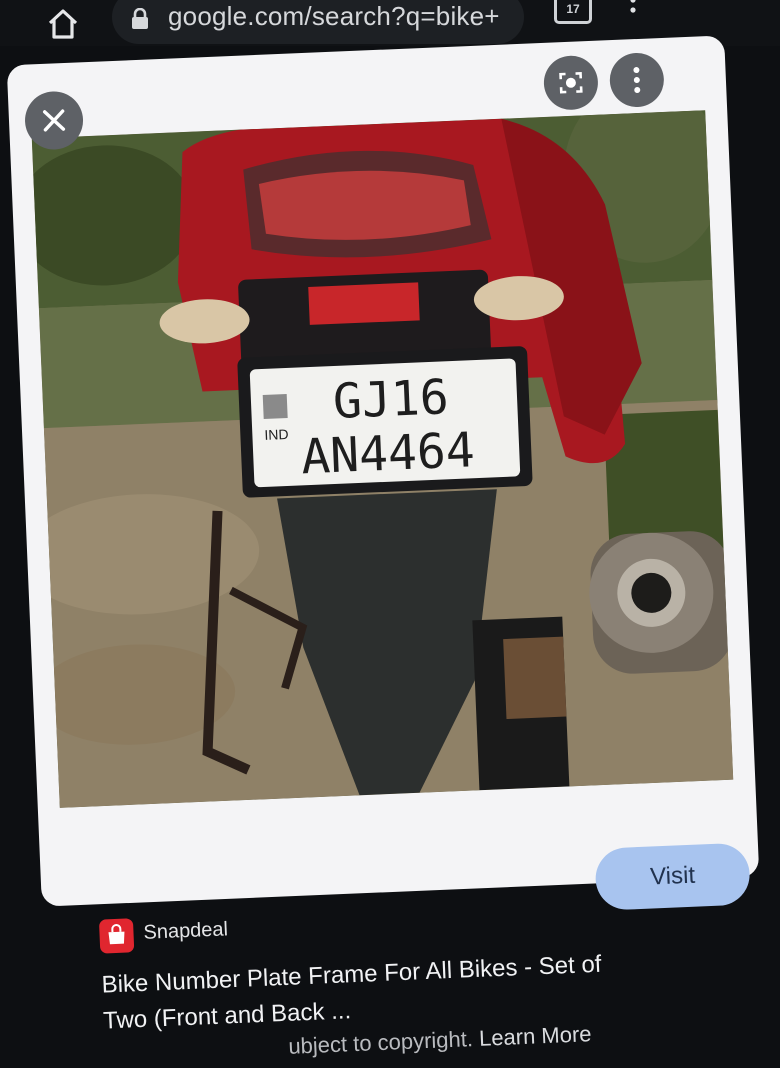  I want to click on plate-line-1: GJ16, so click(391, 399).